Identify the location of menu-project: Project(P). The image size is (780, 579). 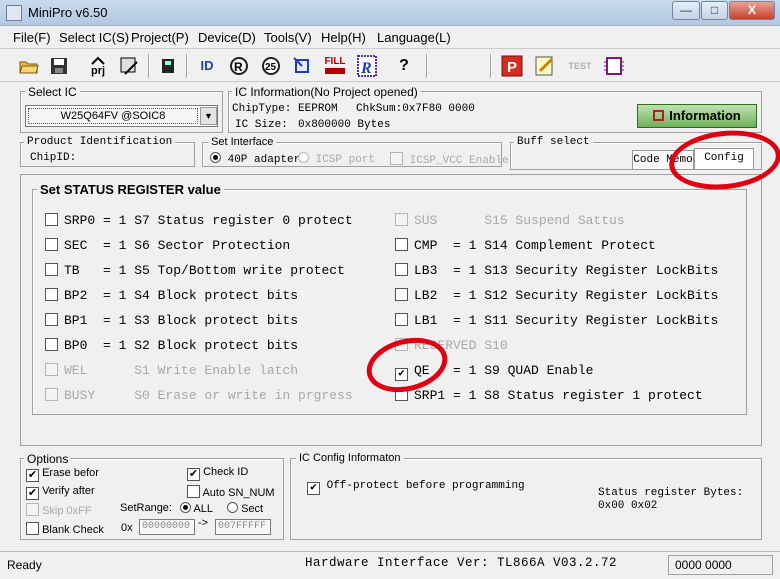
(160, 37).